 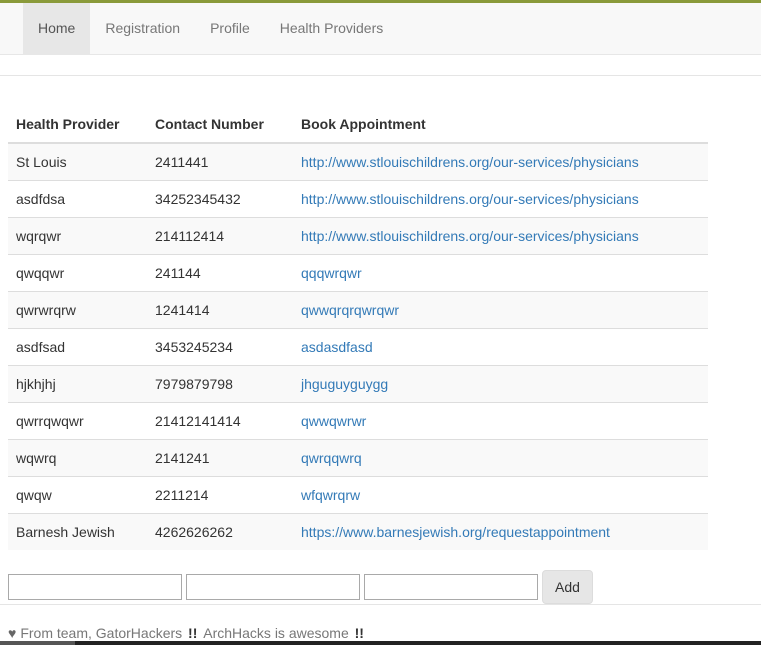 I want to click on cell-provider: Barnesh Jewish, so click(x=77, y=531).